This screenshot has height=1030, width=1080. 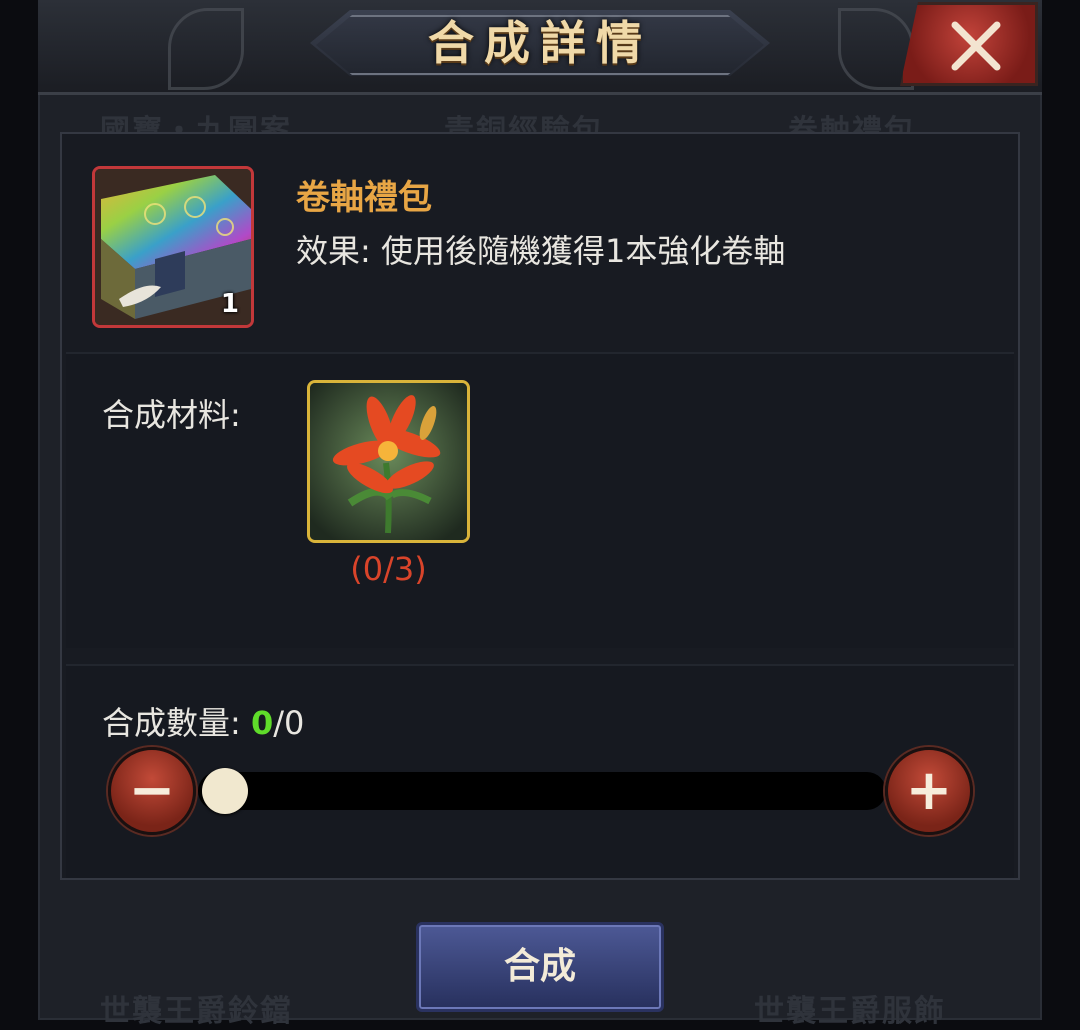 What do you see at coordinates (173, 247) in the screenshot?
I see `result-item-slot: 1` at bounding box center [173, 247].